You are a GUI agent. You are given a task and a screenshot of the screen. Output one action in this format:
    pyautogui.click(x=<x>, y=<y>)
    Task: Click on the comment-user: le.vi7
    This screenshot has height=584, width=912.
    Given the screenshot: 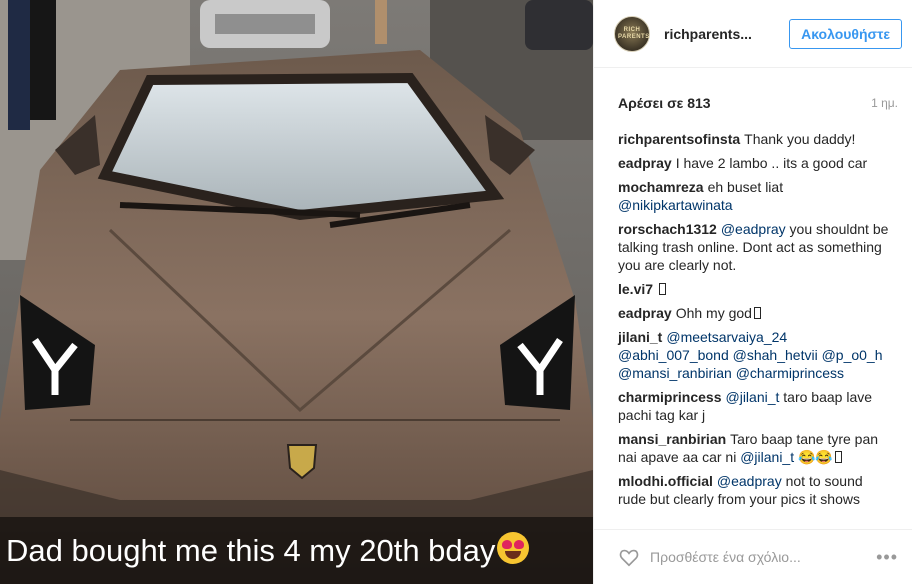 What is the action you would take?
    pyautogui.click(x=635, y=289)
    